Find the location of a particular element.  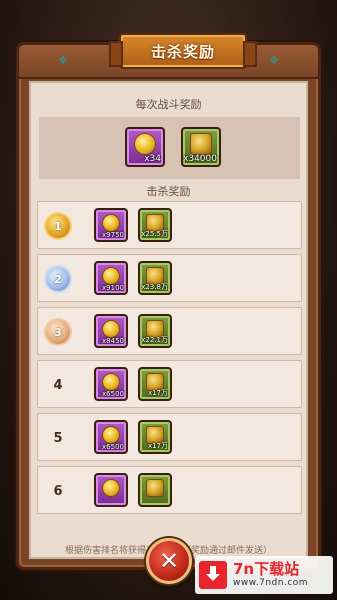

reward-item-green-coin: x34000 is located at coordinates (201, 147).